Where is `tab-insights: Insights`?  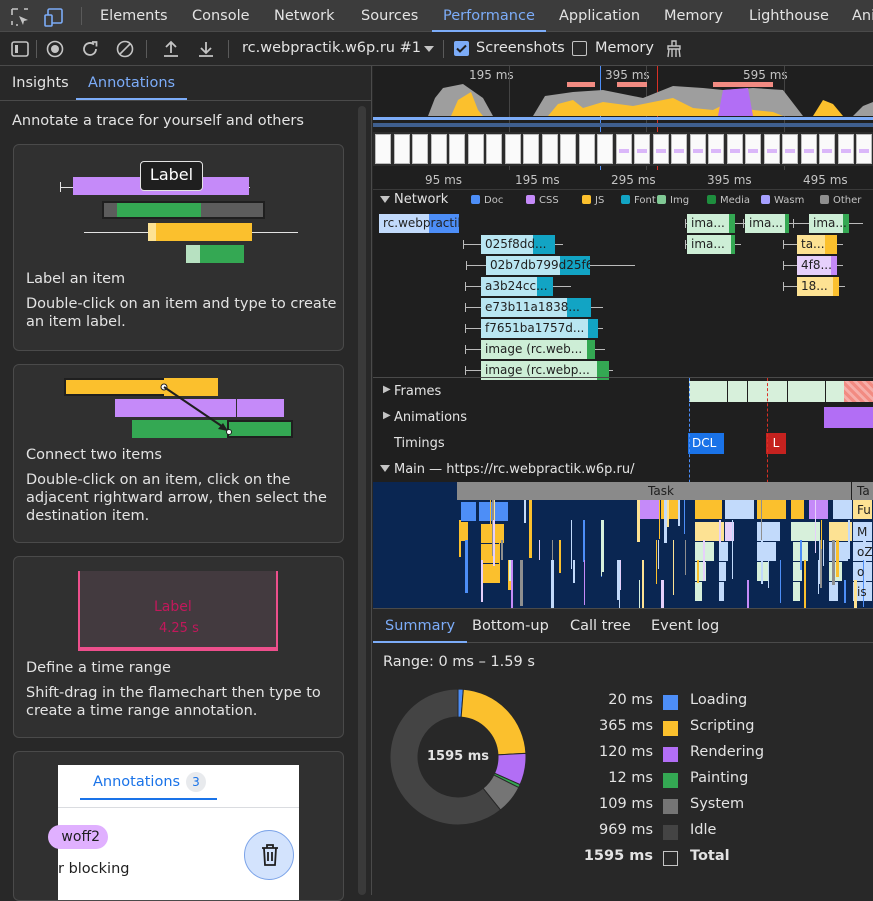
tab-insights: Insights is located at coordinates (40, 83).